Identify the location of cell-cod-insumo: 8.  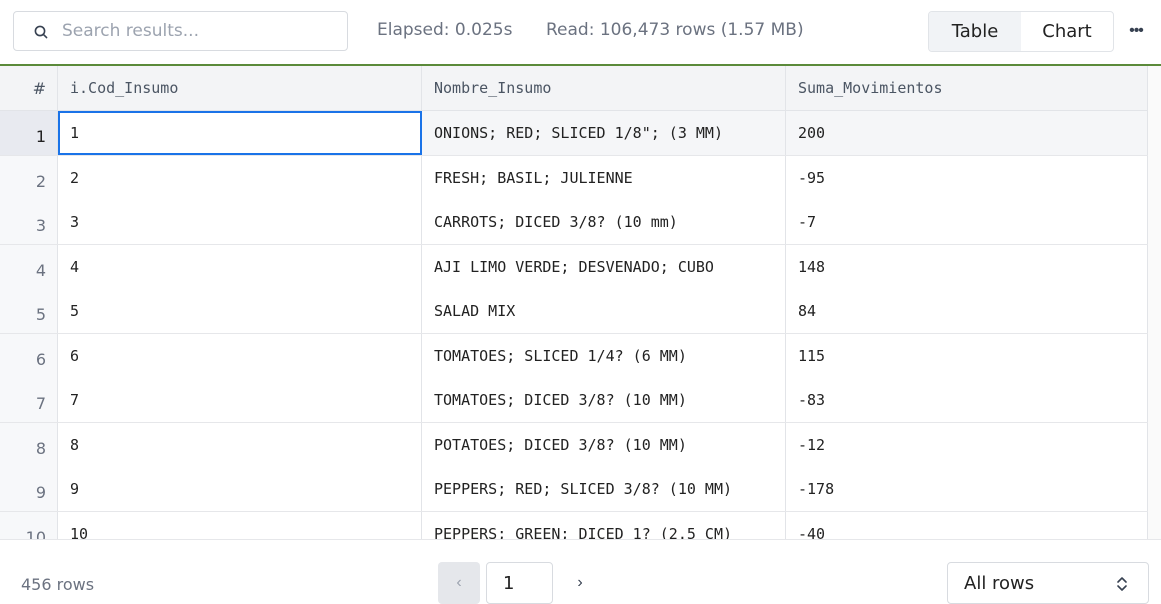
(240, 445).